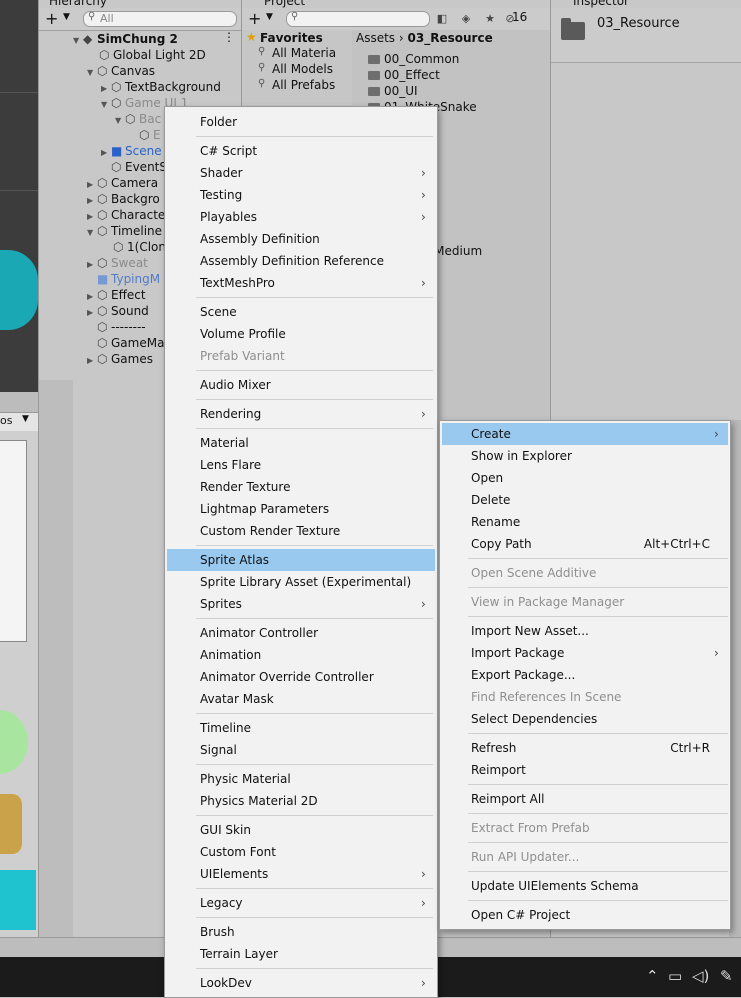 The image size is (741, 998). I want to click on breadcrumb-assets: Assets, so click(375, 38).